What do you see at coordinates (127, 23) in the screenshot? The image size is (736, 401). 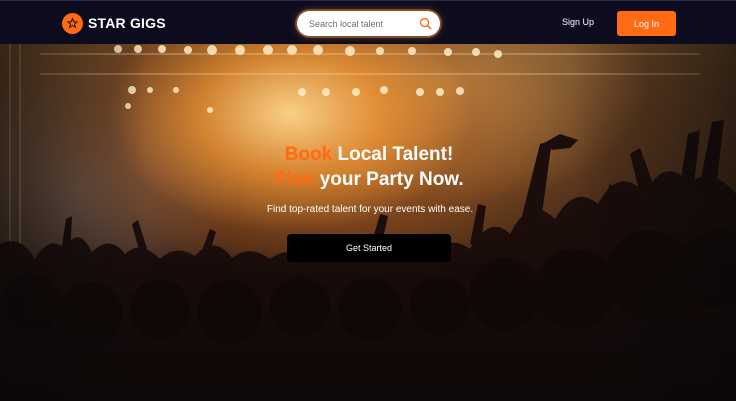 I see `brand-name: STAR GIGS` at bounding box center [127, 23].